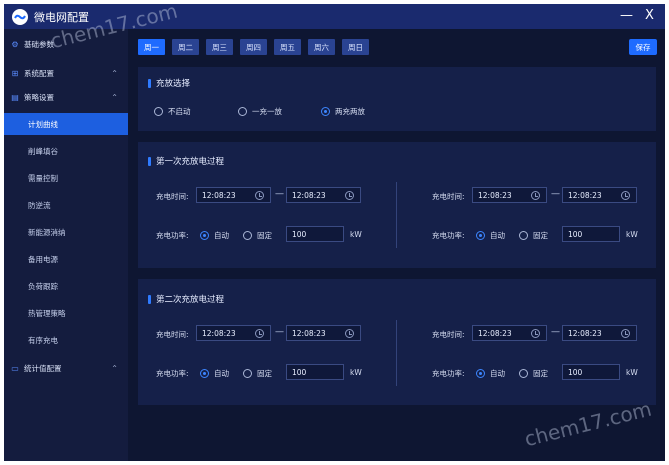 The width and height of the screenshot is (669, 465). Describe the element at coordinates (397, 99) in the screenshot. I see `charge-select-panel: 充放选择 不启动 一充一放 两充两放` at that location.